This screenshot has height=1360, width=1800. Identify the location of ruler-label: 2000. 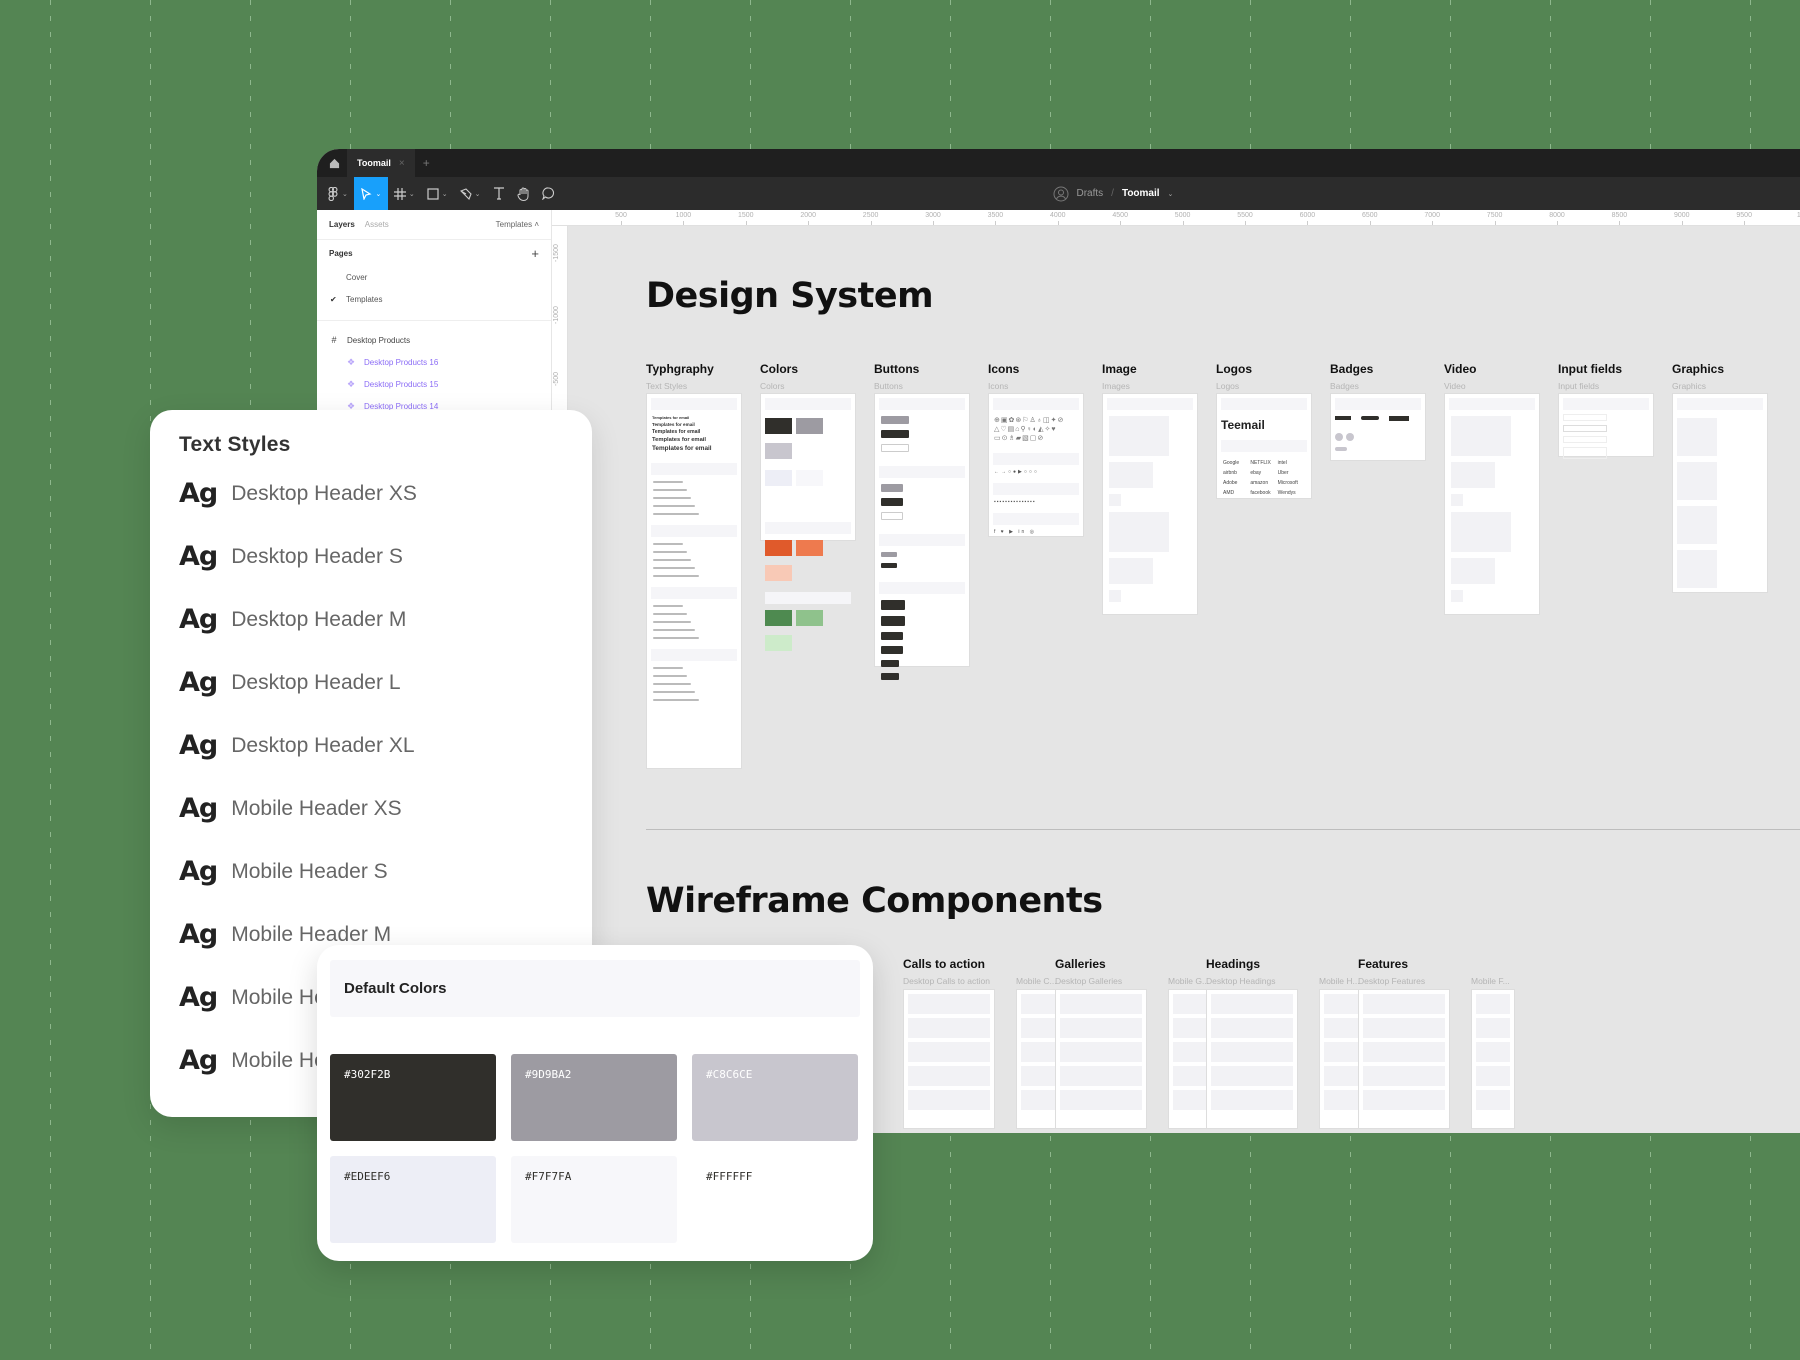
(808, 215).